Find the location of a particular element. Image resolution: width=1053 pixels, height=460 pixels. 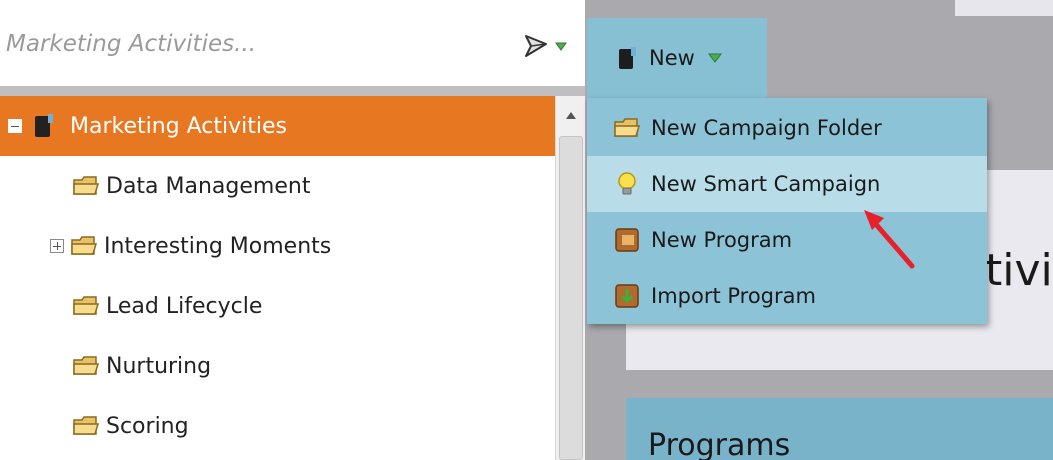

menu-item-label: New Smart Campaign is located at coordinates (766, 184).